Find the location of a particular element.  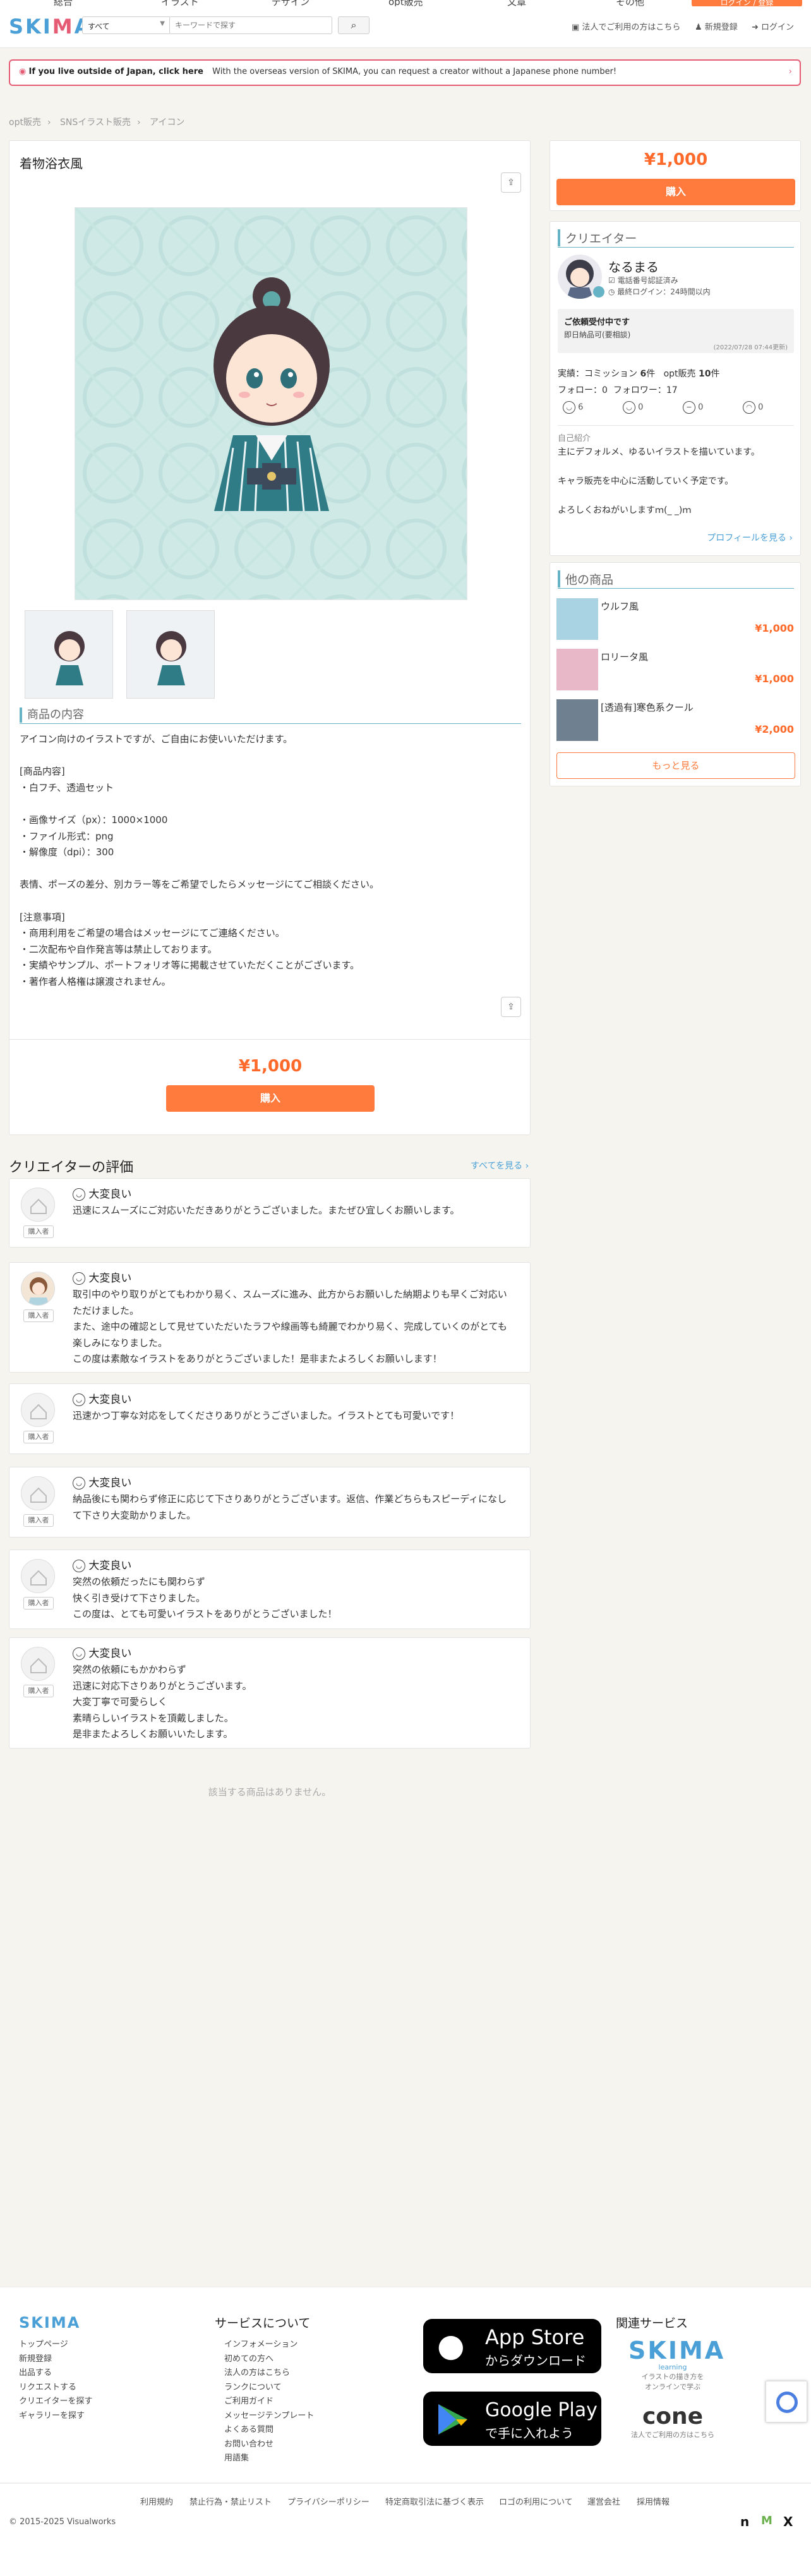

product-main-image is located at coordinates (271, 403).